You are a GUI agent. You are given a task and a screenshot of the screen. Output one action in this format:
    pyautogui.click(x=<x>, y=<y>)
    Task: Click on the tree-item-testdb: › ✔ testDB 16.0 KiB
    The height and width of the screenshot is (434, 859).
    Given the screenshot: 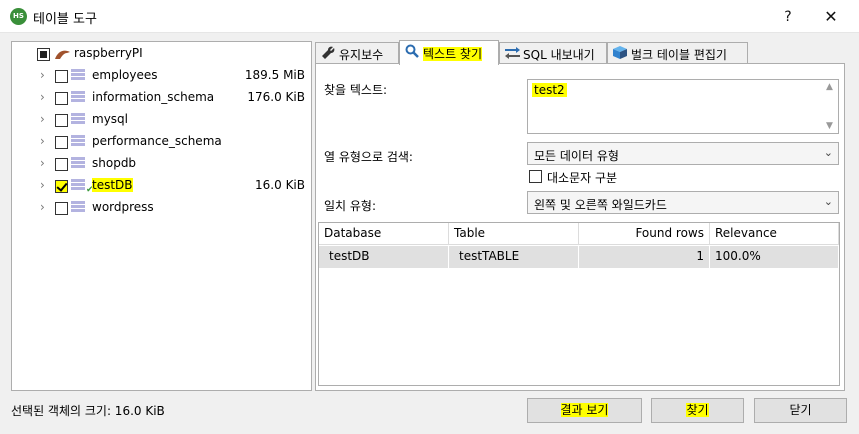 What is the action you would take?
    pyautogui.click(x=161, y=186)
    